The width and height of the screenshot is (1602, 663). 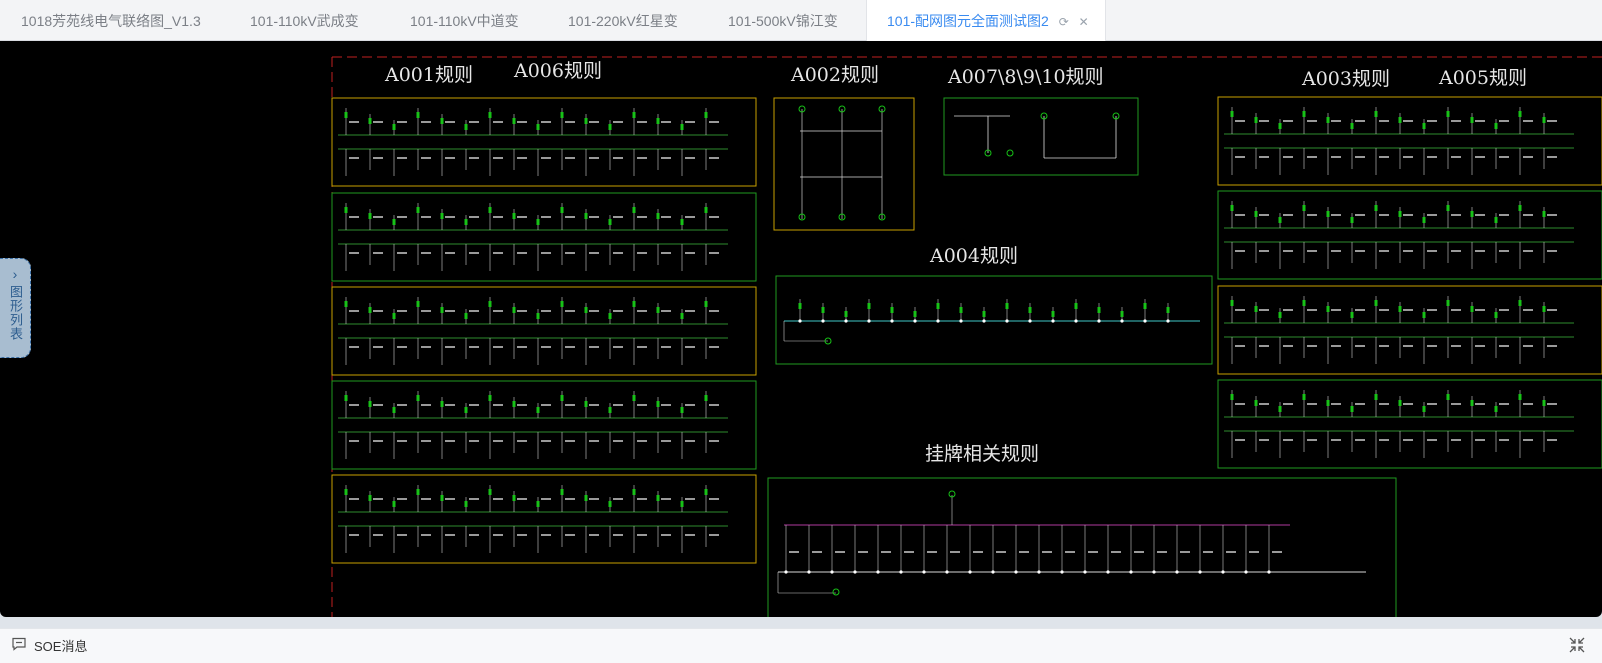 What do you see at coordinates (544, 142) in the screenshot?
I see `a001-panel-1-frame` at bounding box center [544, 142].